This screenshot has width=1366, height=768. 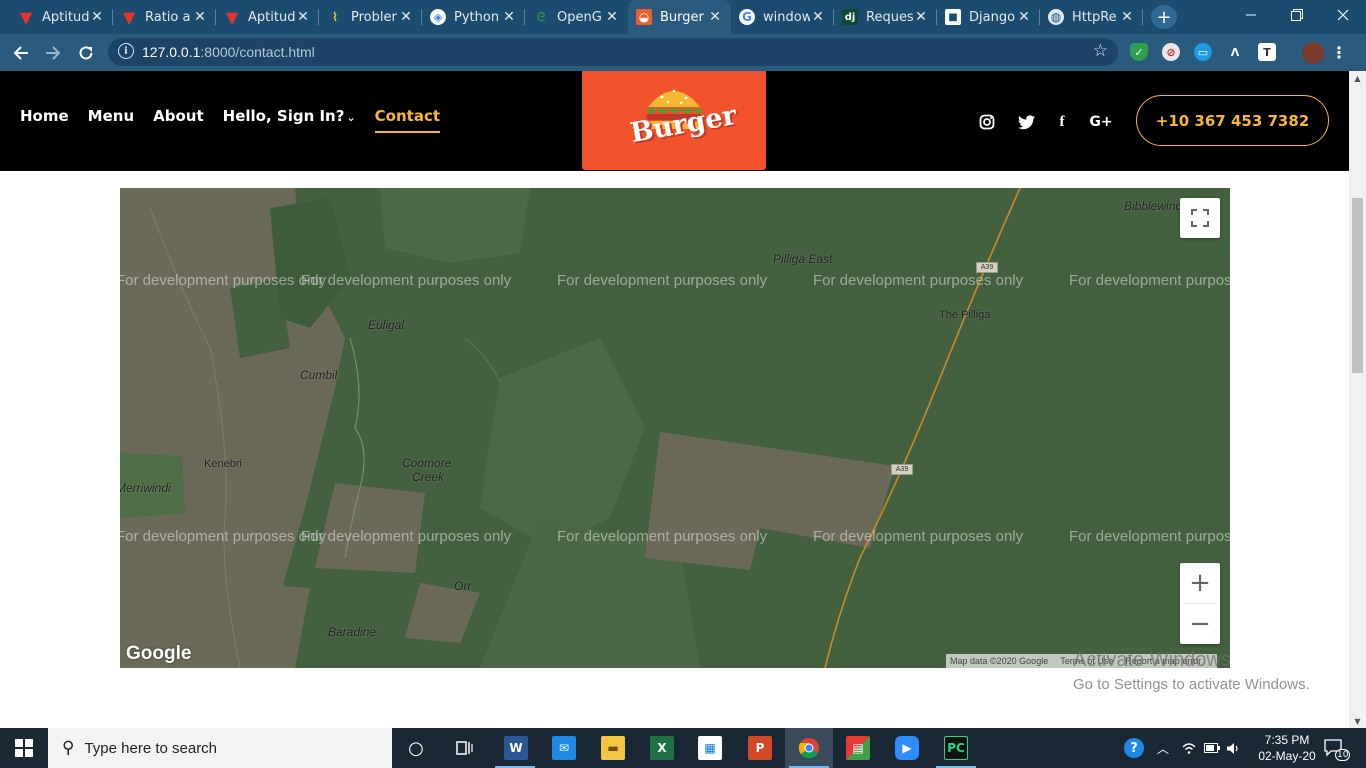 What do you see at coordinates (1200, 583) in the screenshot?
I see `zoom-in-button: +` at bounding box center [1200, 583].